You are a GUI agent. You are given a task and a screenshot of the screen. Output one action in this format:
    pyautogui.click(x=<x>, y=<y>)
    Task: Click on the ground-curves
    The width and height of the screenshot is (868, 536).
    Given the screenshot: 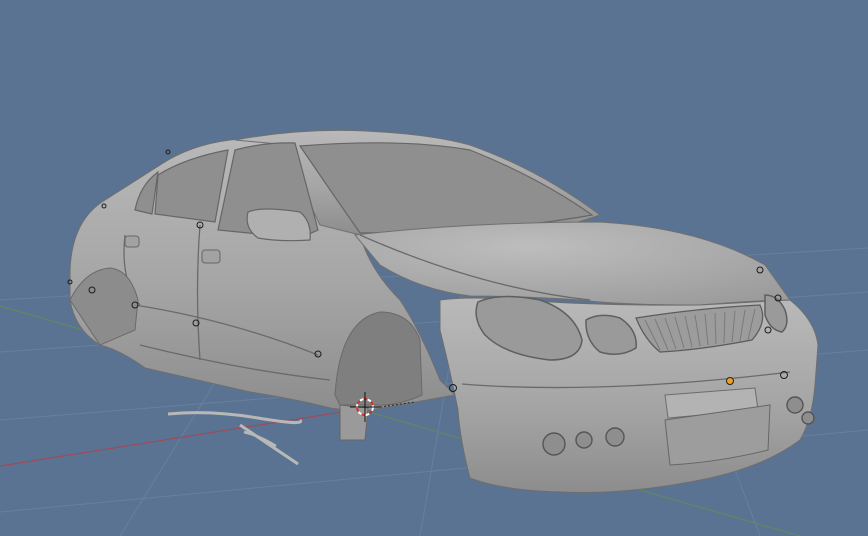 What is the action you would take?
    pyautogui.click(x=235, y=438)
    